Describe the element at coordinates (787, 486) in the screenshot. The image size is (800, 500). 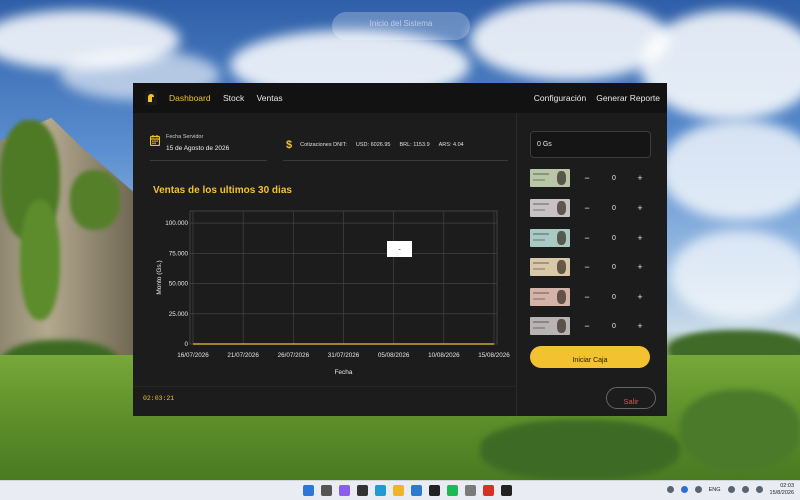
I see `taskbar-time: 02:03` at that location.